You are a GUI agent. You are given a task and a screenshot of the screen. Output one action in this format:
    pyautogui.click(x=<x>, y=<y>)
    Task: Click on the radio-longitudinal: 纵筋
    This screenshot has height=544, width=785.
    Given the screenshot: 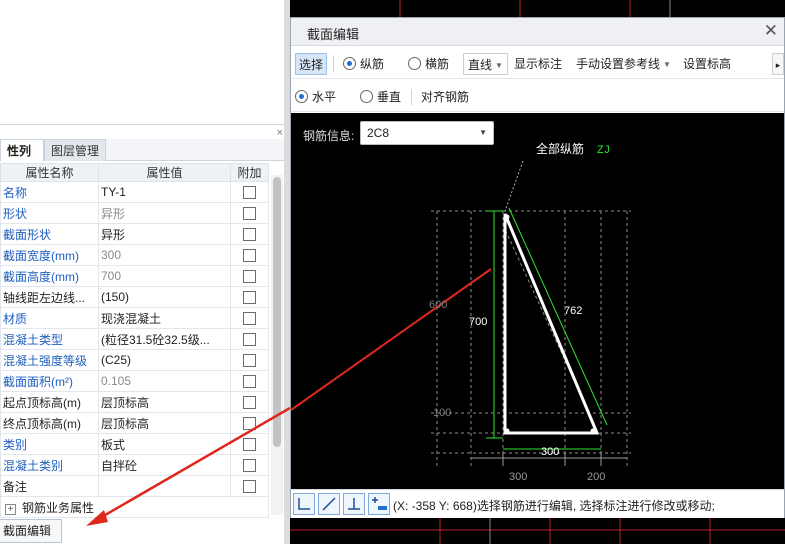 What is the action you would take?
    pyautogui.click(x=363, y=64)
    